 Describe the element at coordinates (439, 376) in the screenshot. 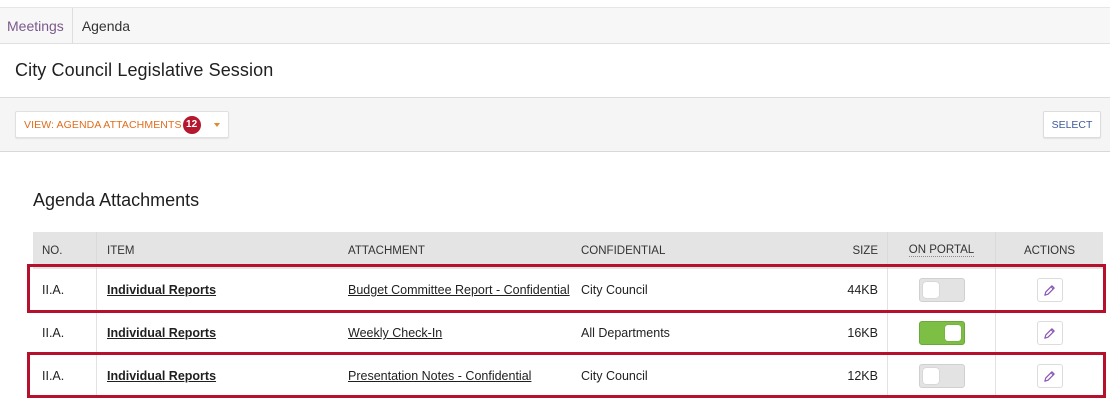

I see `attachment-link: Presentation Notes - Confidential` at that location.